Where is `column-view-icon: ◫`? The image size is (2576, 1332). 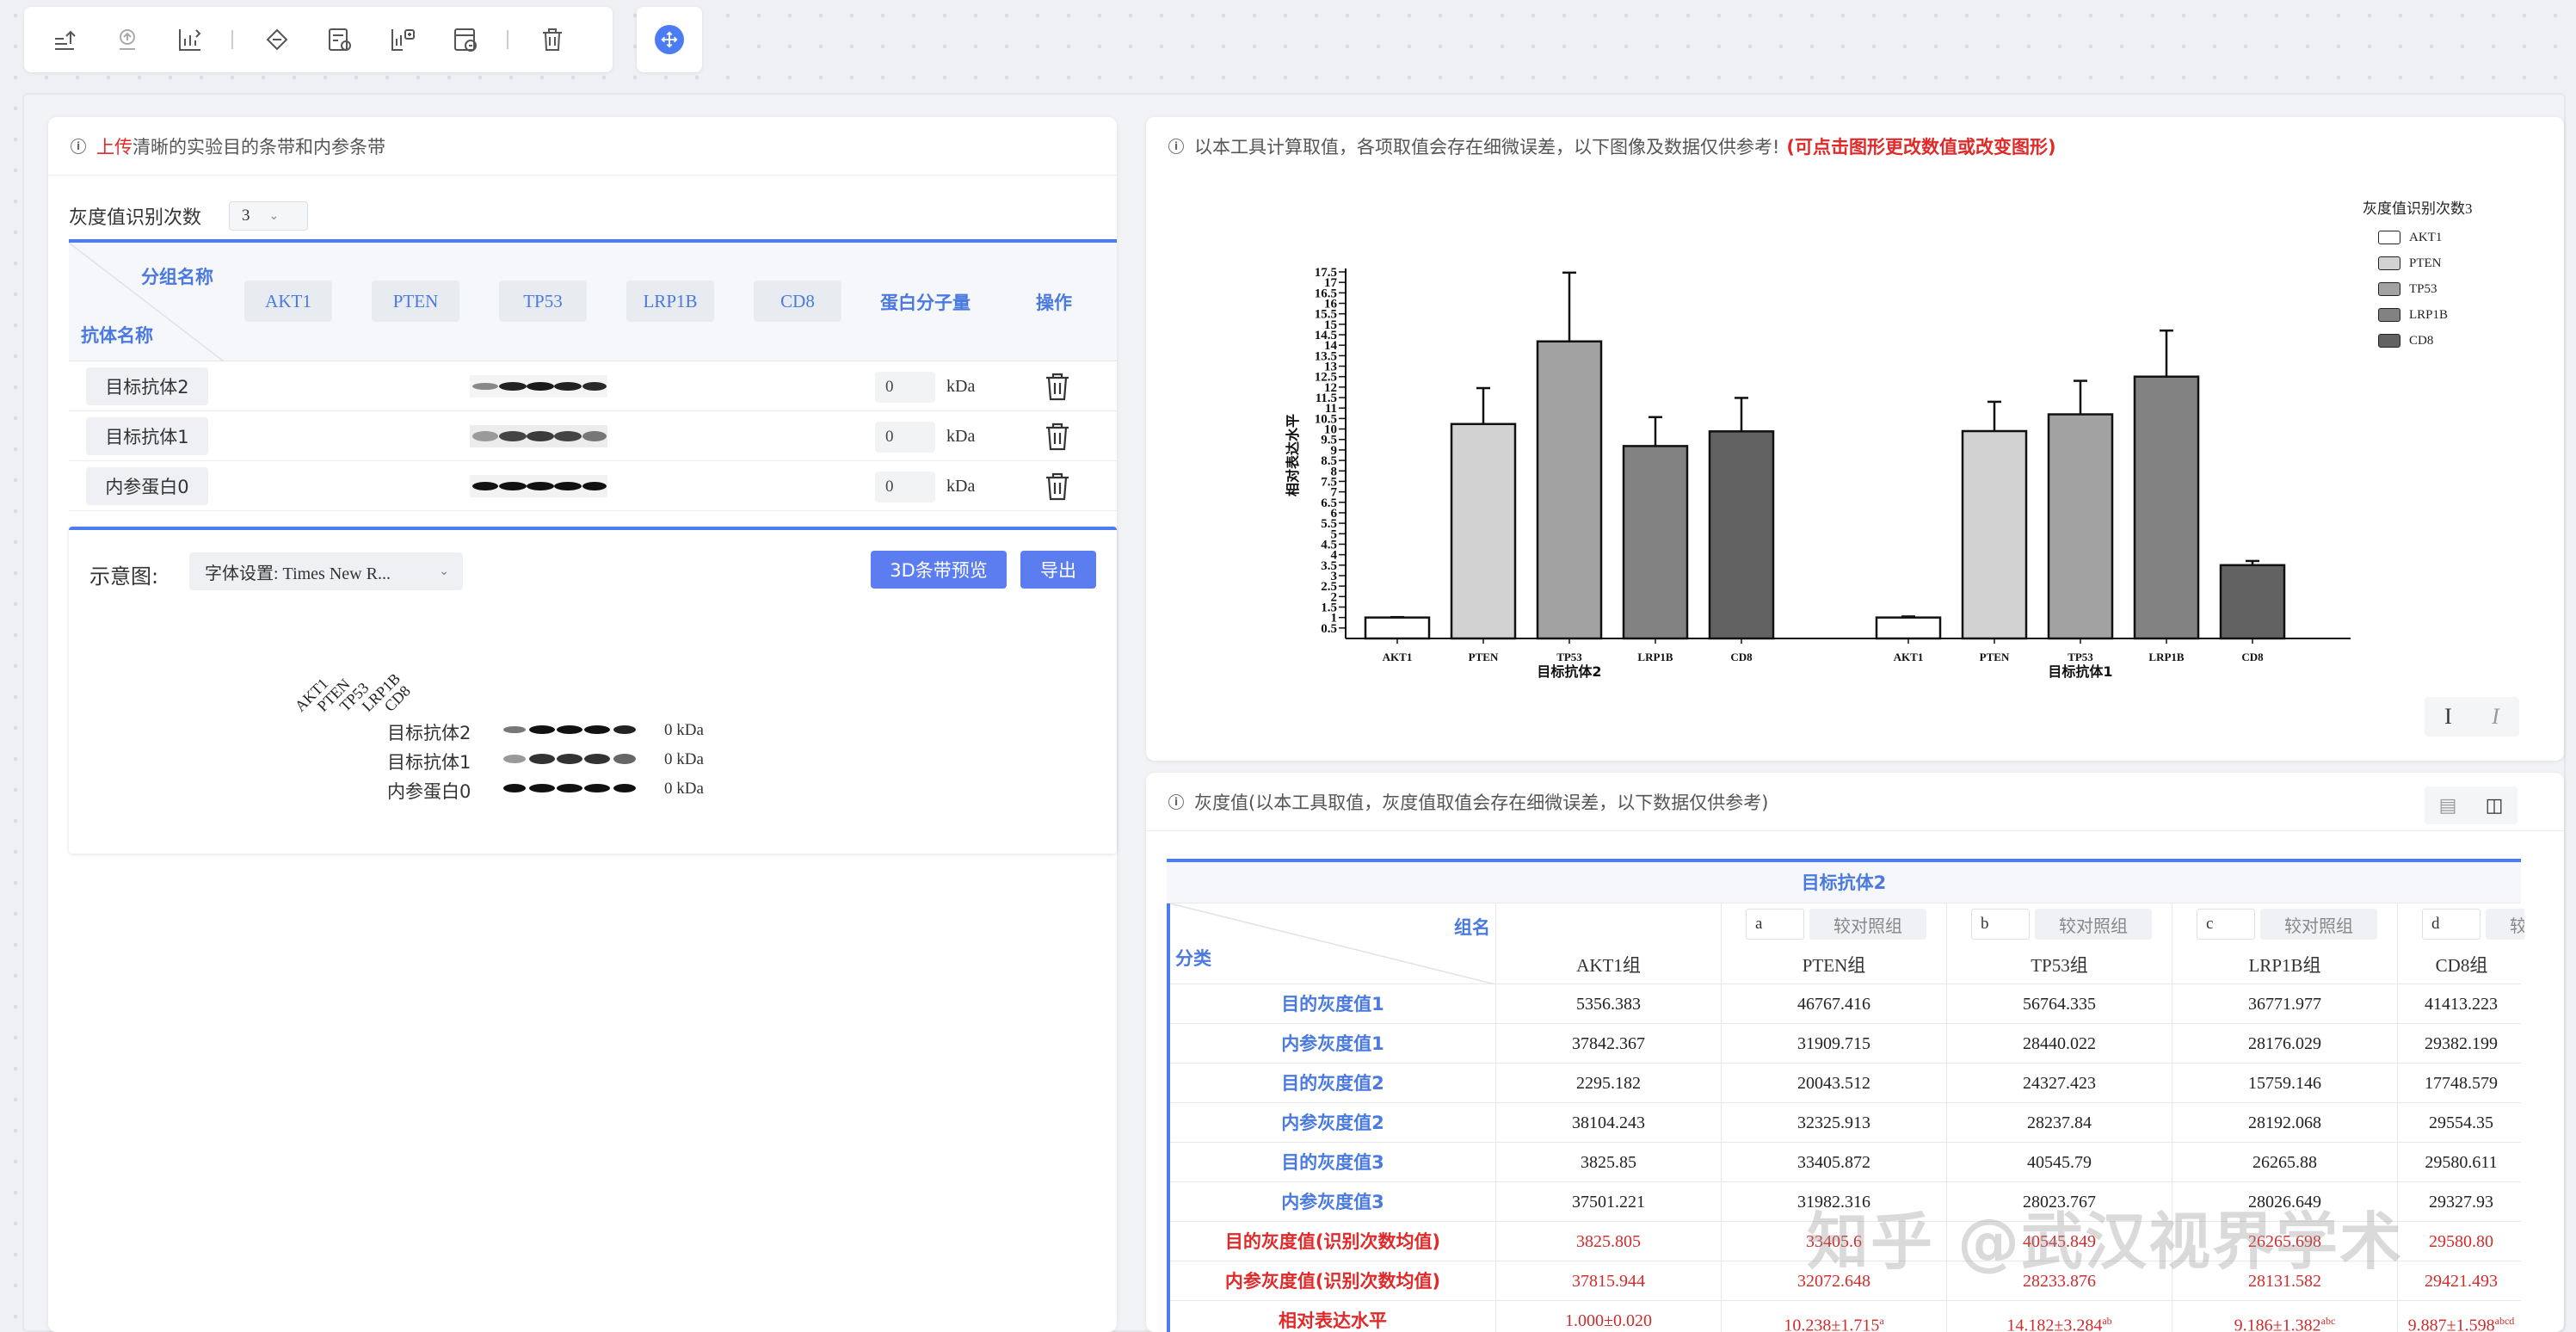 column-view-icon: ◫ is located at coordinates (2494, 805).